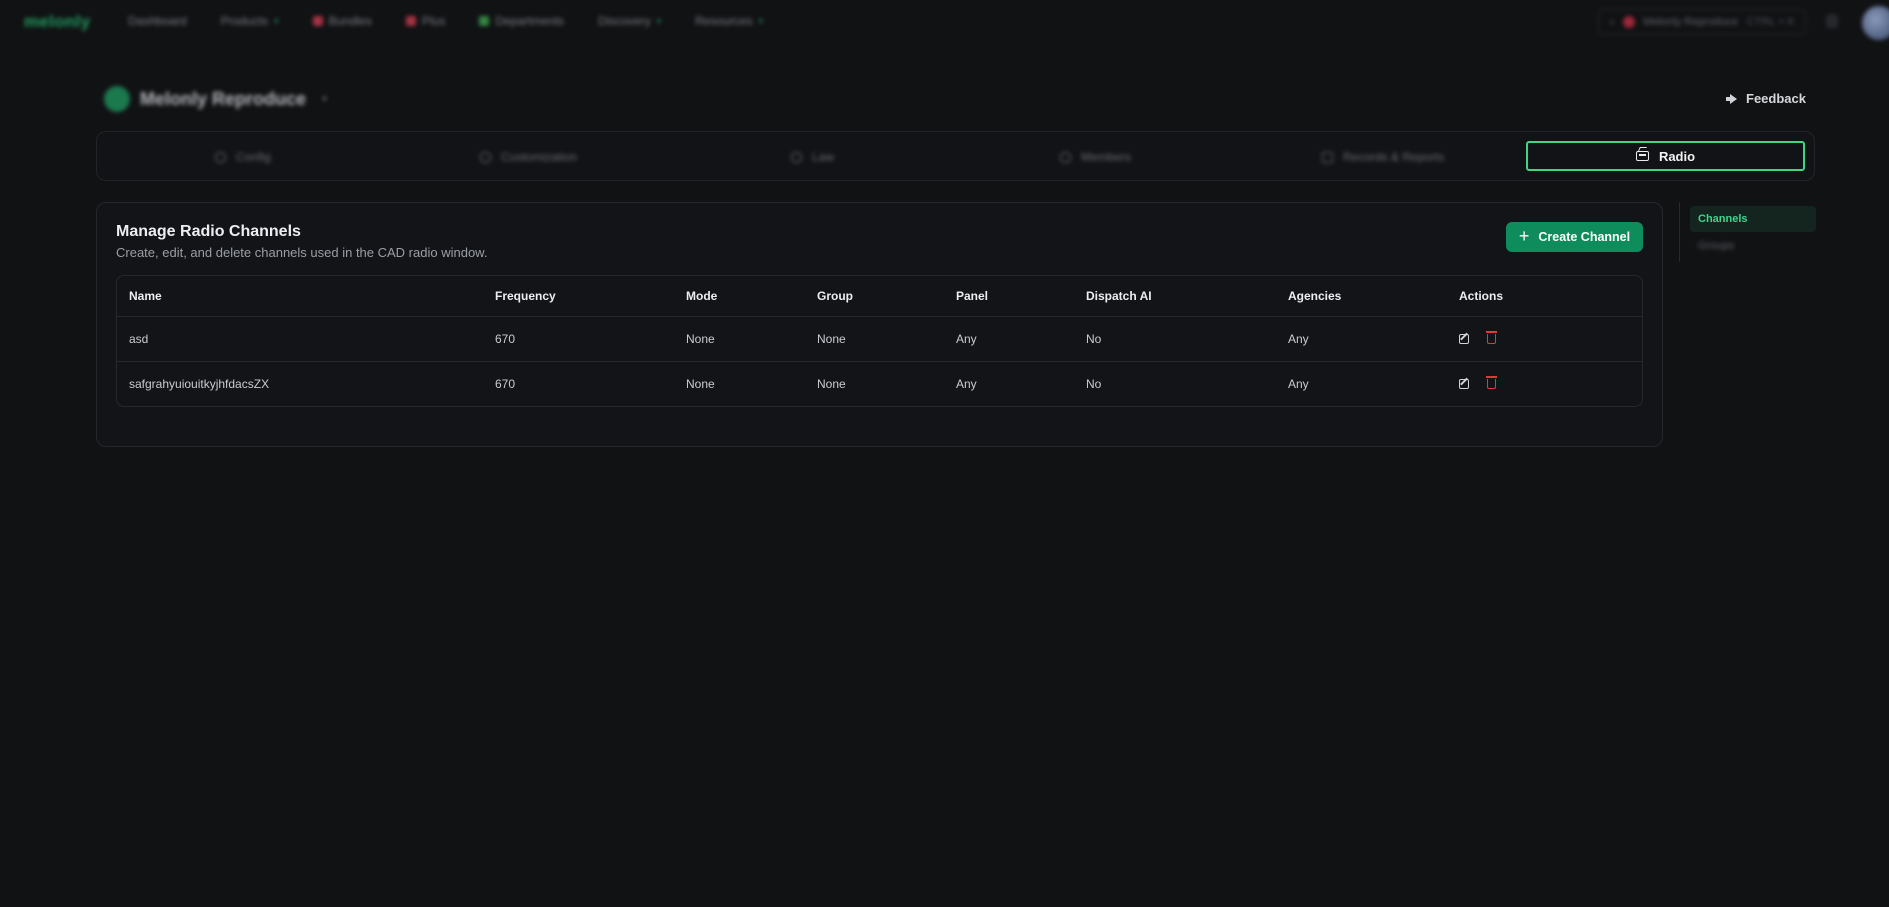  What do you see at coordinates (972, 296) in the screenshot?
I see `column-header: Panel` at bounding box center [972, 296].